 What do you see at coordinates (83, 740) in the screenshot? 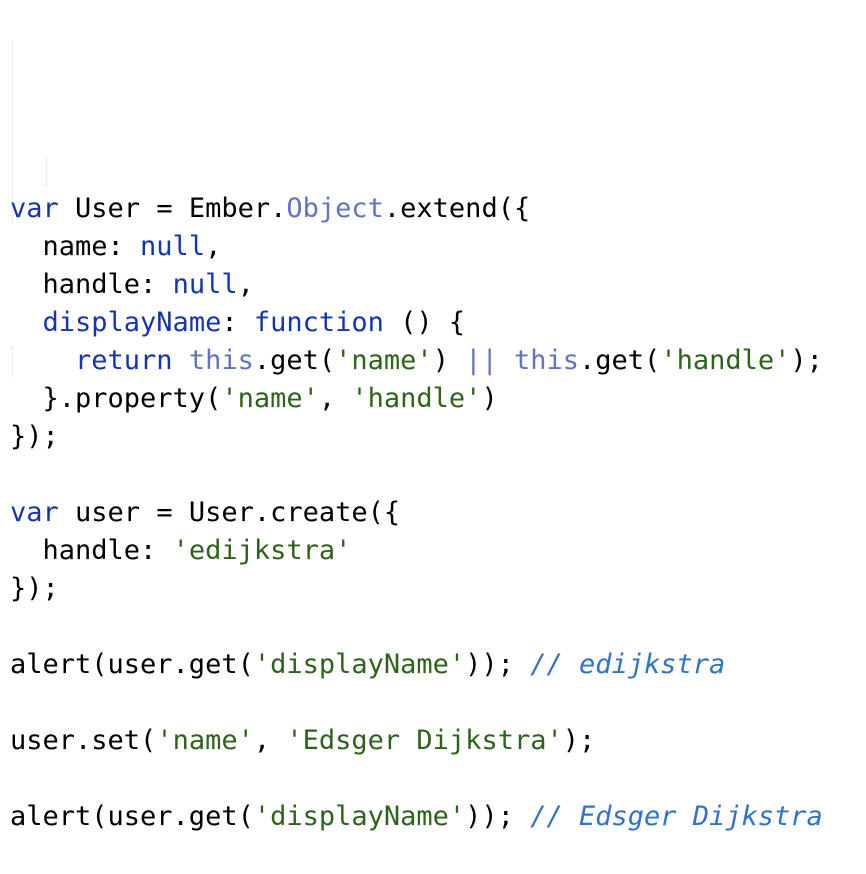
I see `code-token-ident: user.set(` at bounding box center [83, 740].